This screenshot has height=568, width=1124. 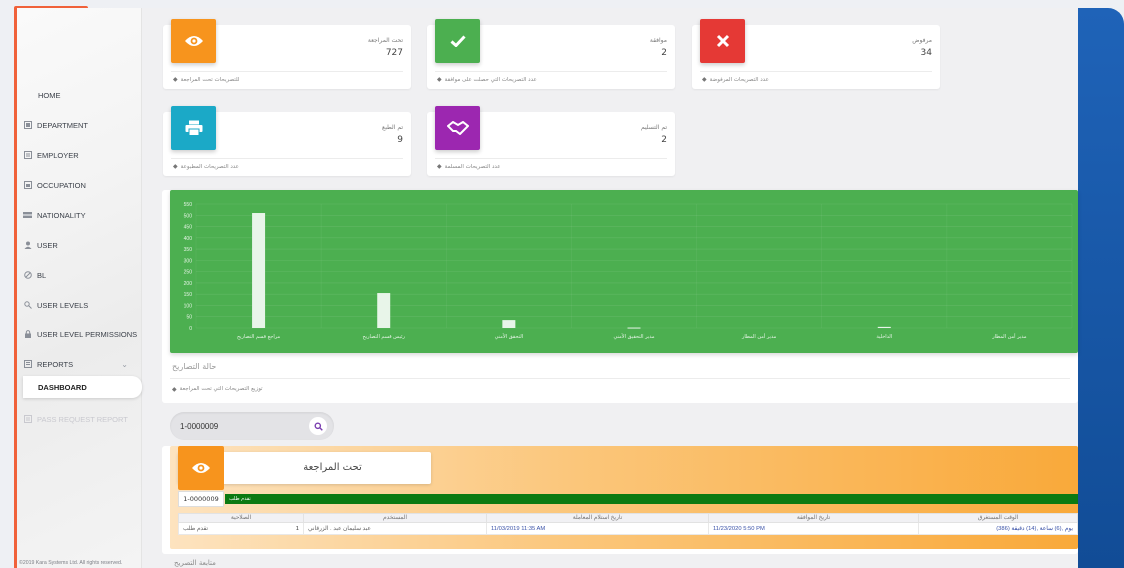 I want to click on sidebar-item-department: DEPARTMENT, so click(x=82, y=125).